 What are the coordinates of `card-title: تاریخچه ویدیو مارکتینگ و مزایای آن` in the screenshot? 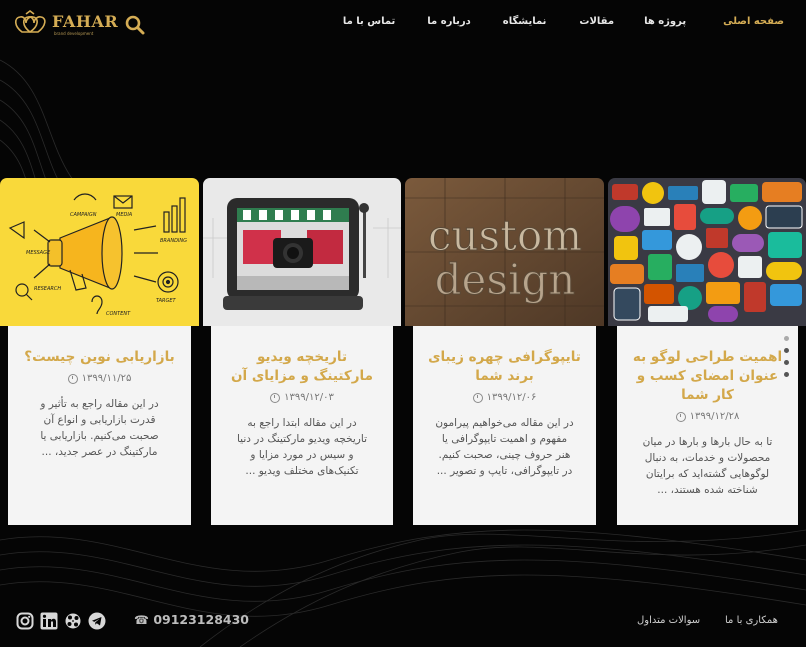 It's located at (302, 367).